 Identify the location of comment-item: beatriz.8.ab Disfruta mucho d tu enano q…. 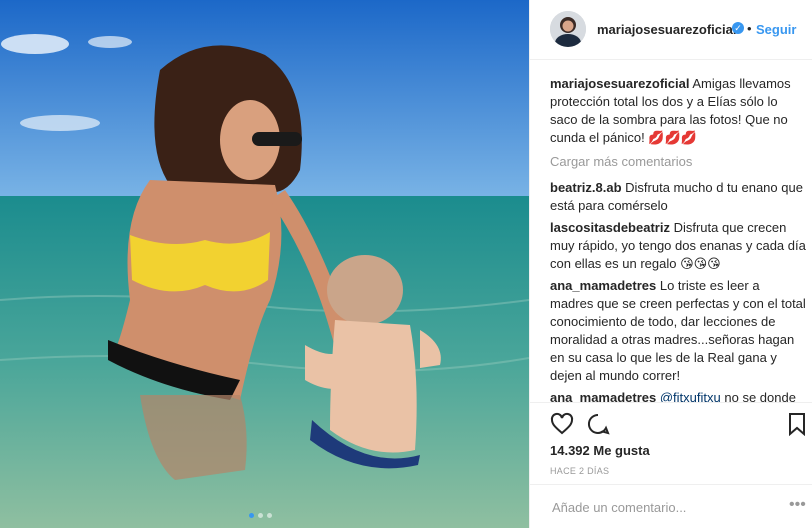
(678, 197).